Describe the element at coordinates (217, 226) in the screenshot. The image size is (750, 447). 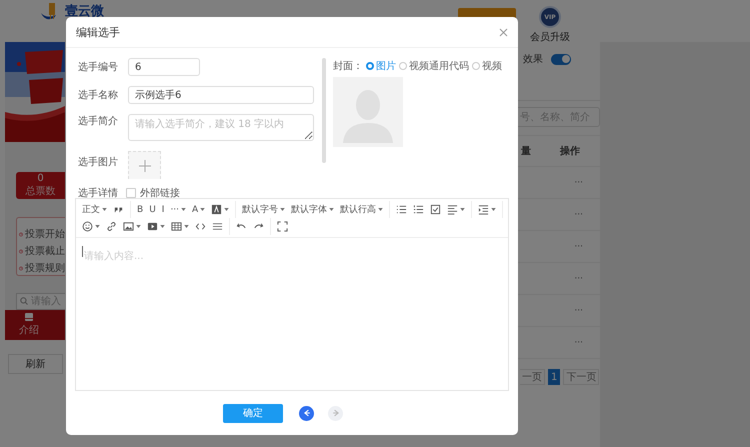
I see `horizontal-rule-icon` at that location.